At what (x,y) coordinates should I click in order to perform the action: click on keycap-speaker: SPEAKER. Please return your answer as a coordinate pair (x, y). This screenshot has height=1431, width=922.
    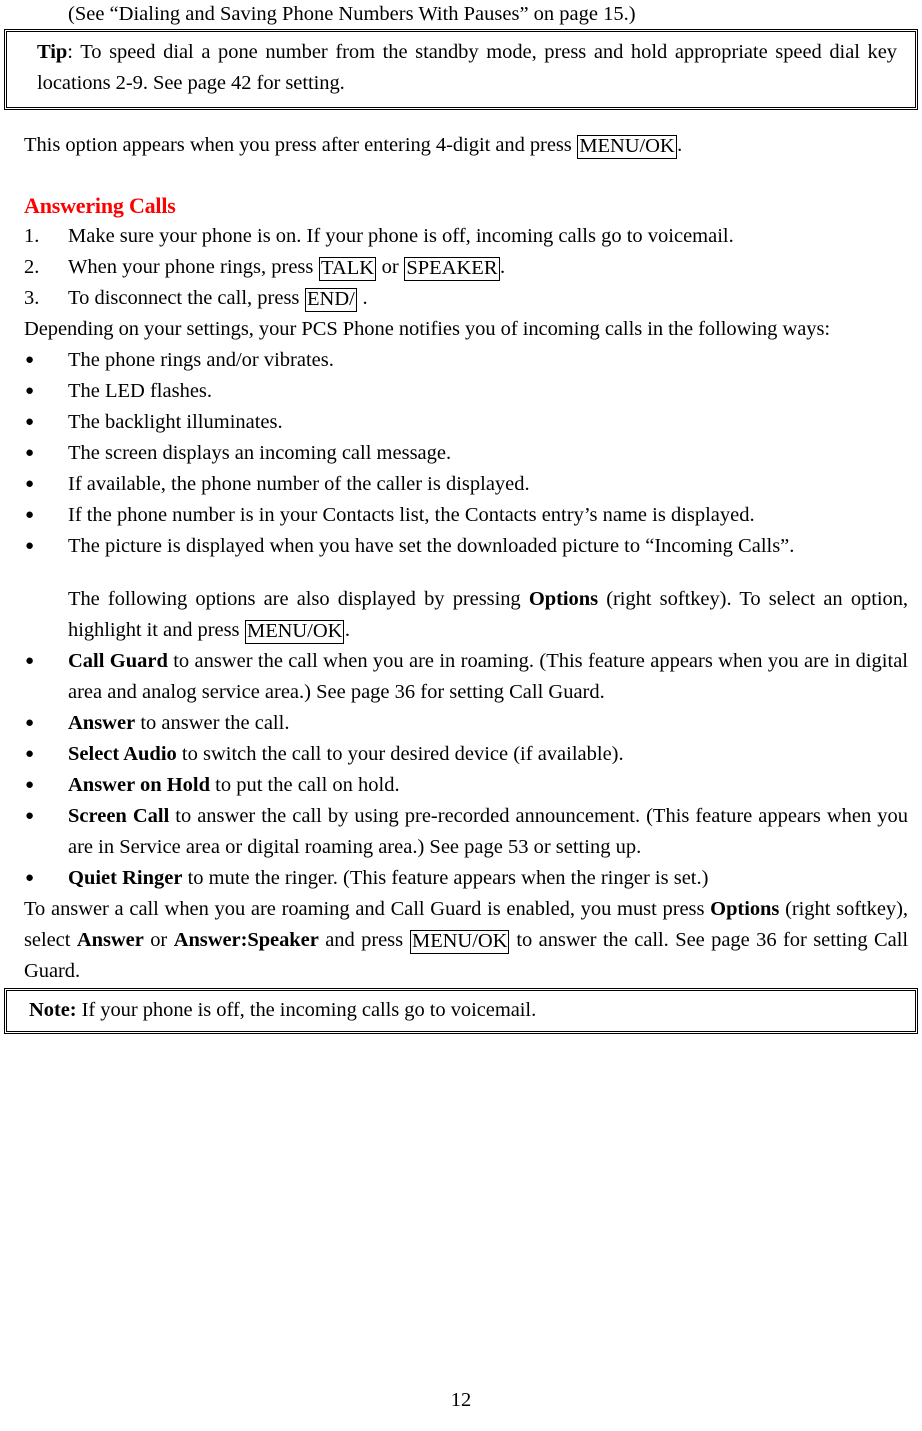
    Looking at the image, I should click on (452, 269).